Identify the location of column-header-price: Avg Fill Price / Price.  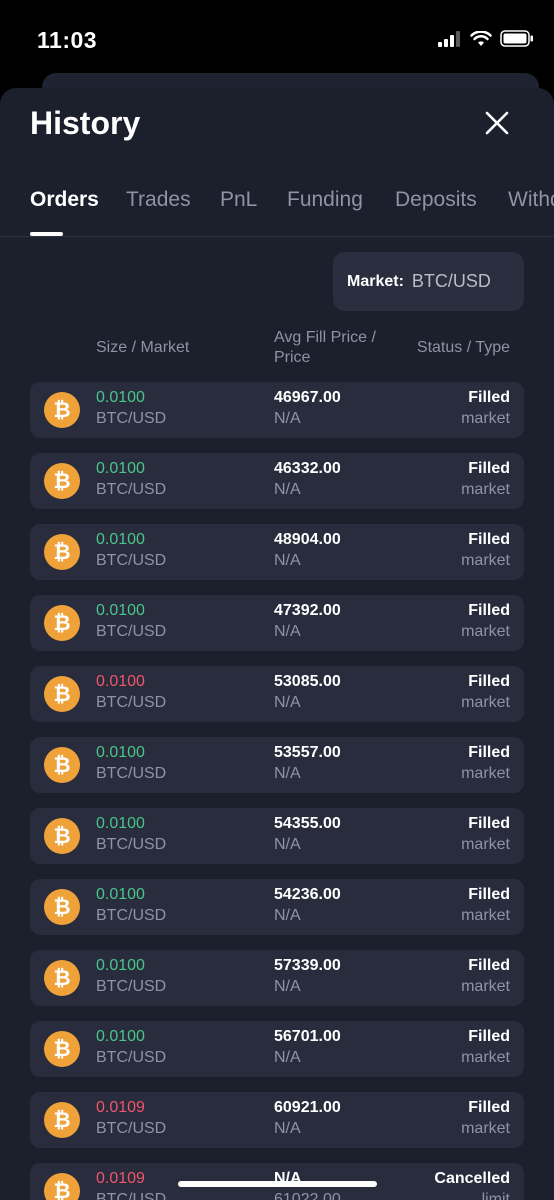
(325, 348).